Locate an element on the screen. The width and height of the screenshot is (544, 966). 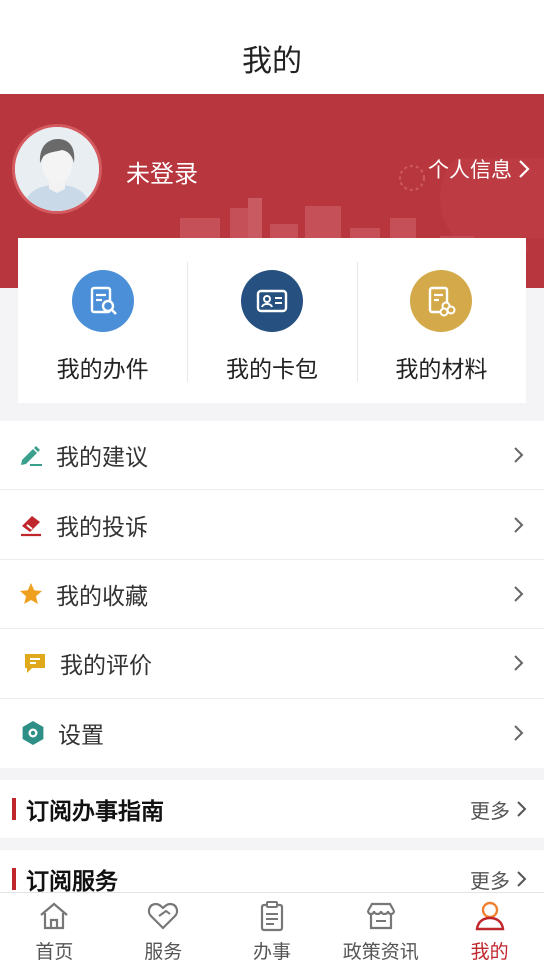
banner-edge-left is located at coordinates (10, 263).